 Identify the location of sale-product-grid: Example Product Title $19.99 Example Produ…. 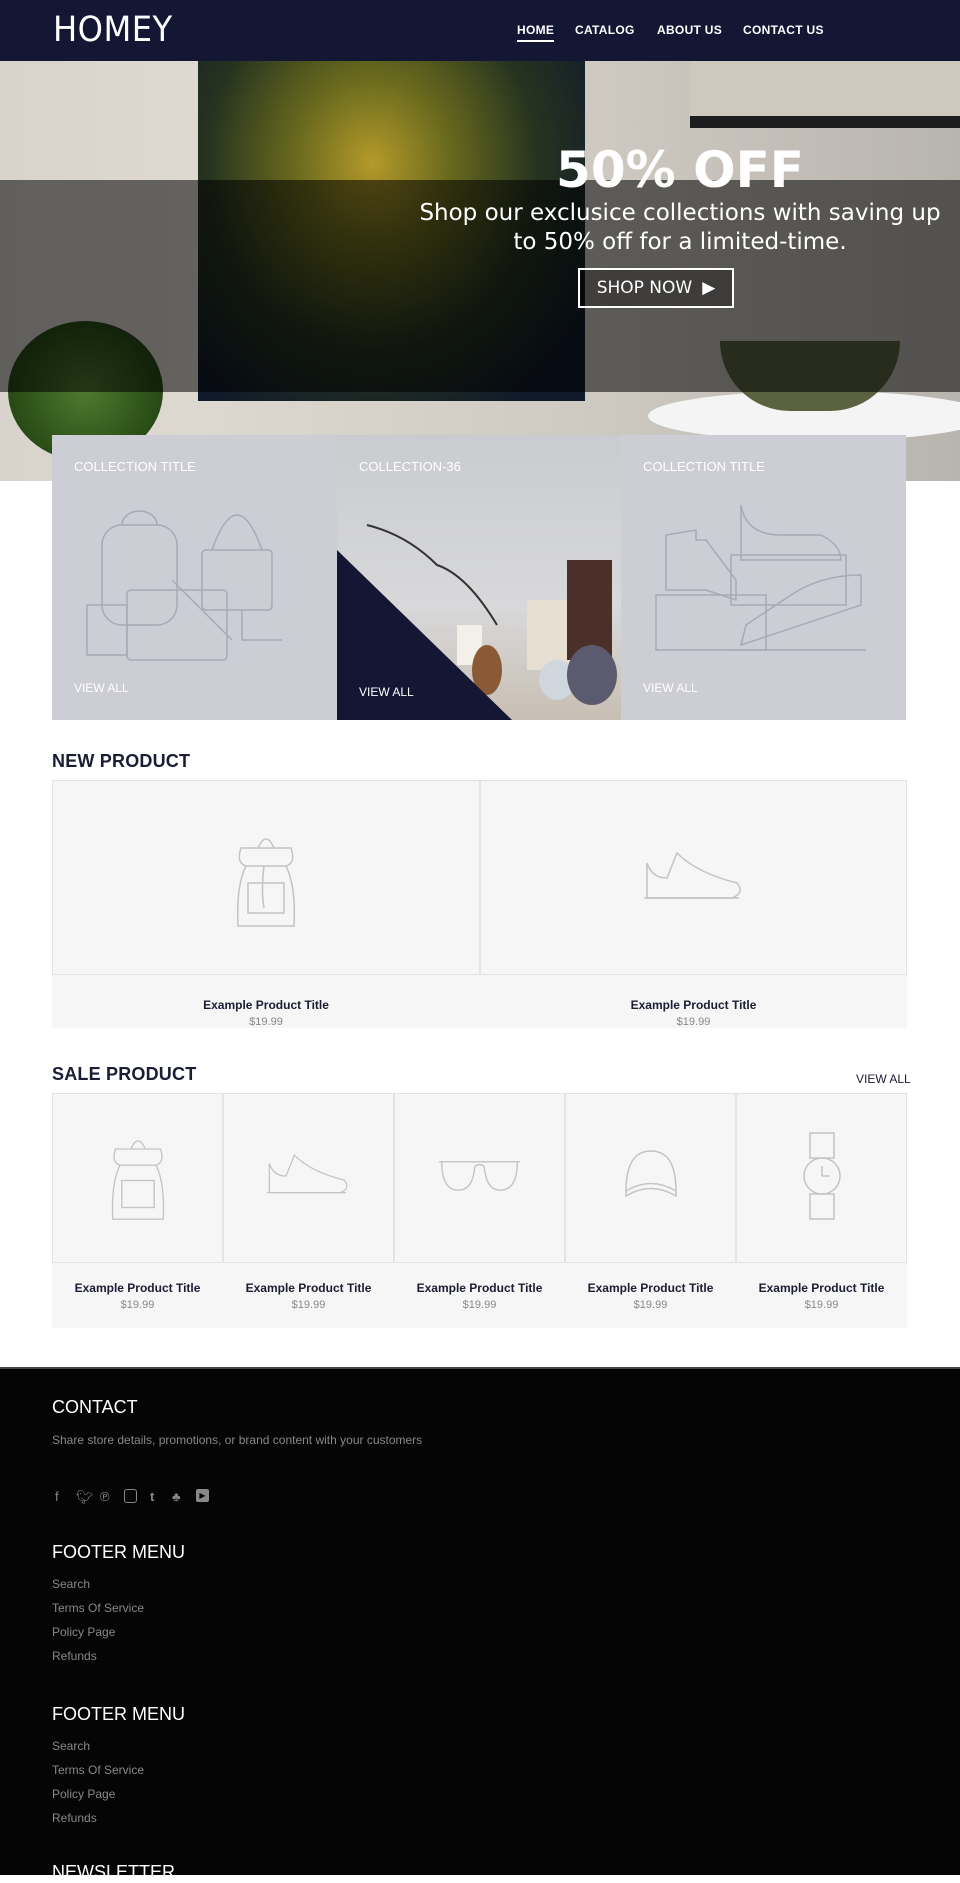
(479, 1210).